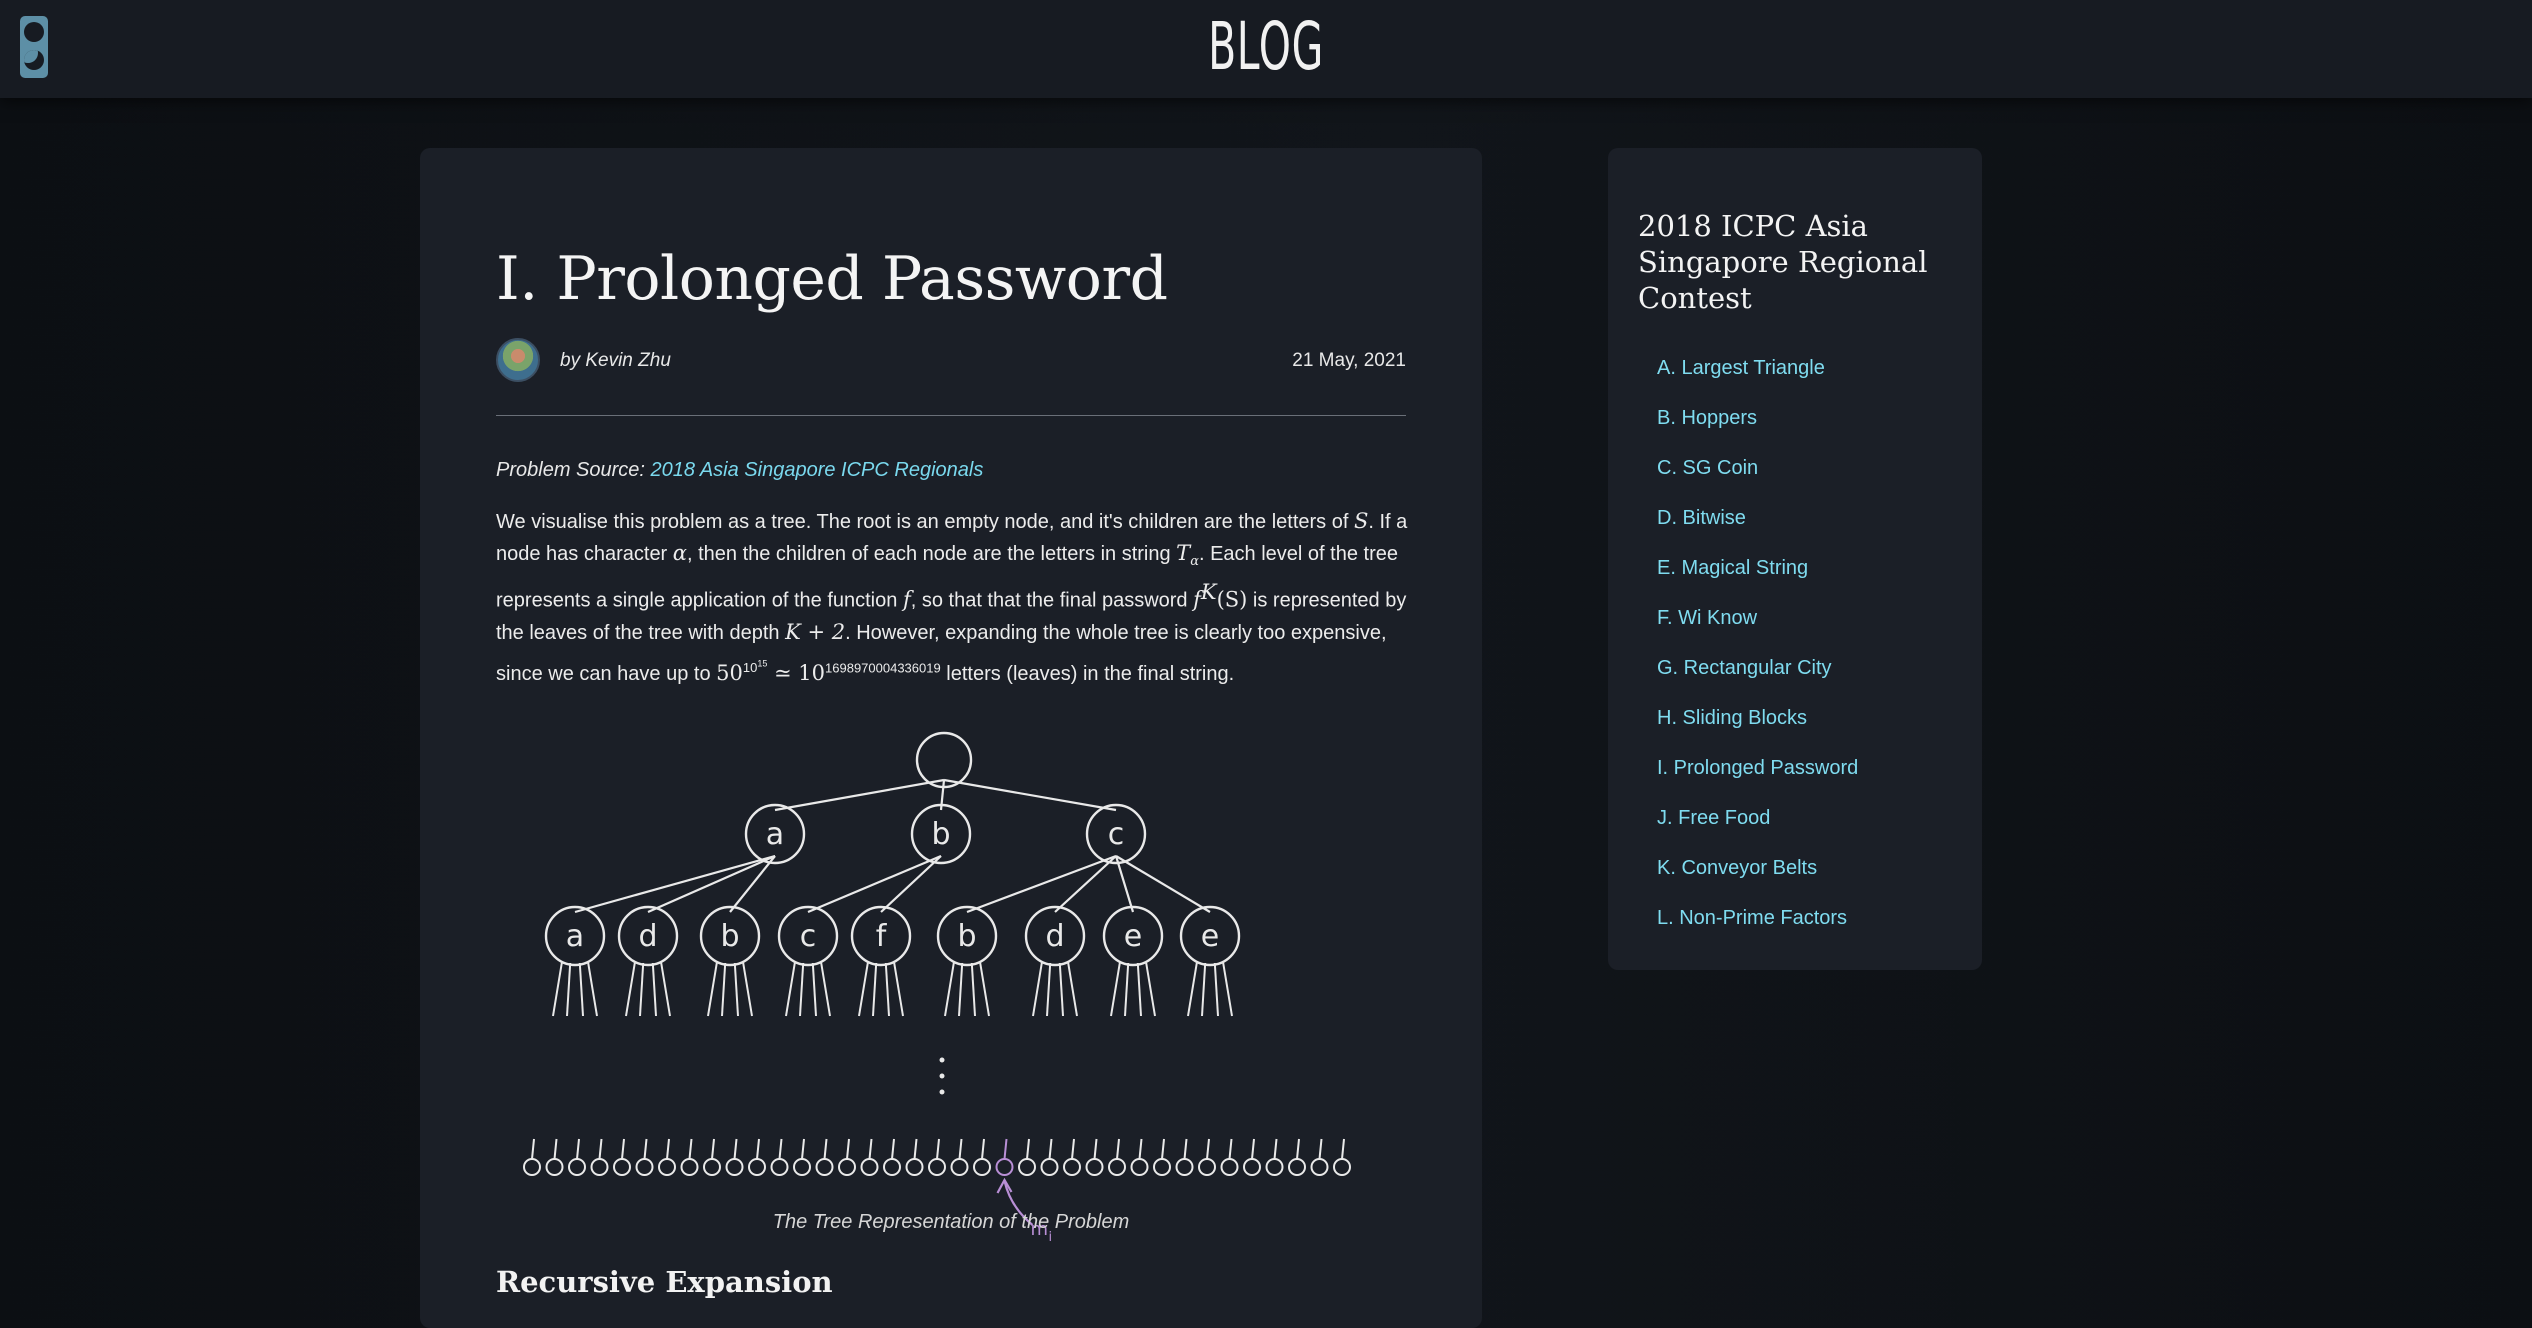  What do you see at coordinates (1707, 418) in the screenshot?
I see `problem-link-b: B. Hoppers` at bounding box center [1707, 418].